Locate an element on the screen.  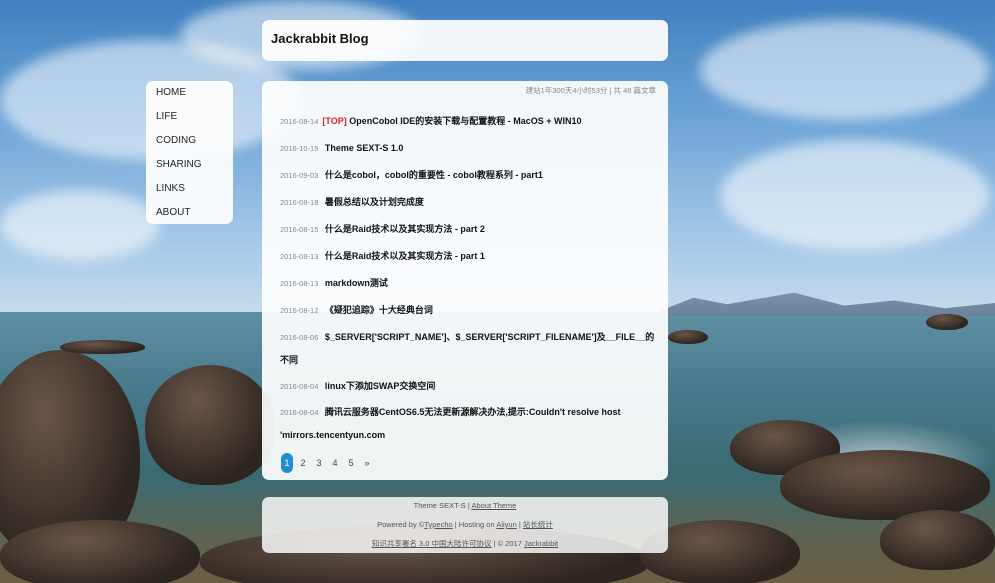
page-2-button: 2 is located at coordinates (303, 463).